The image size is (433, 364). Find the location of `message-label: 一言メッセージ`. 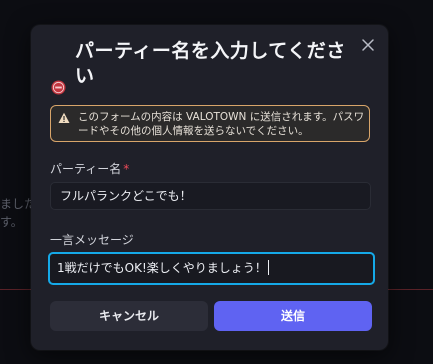

message-label: 一言メッセージ is located at coordinates (92, 239).